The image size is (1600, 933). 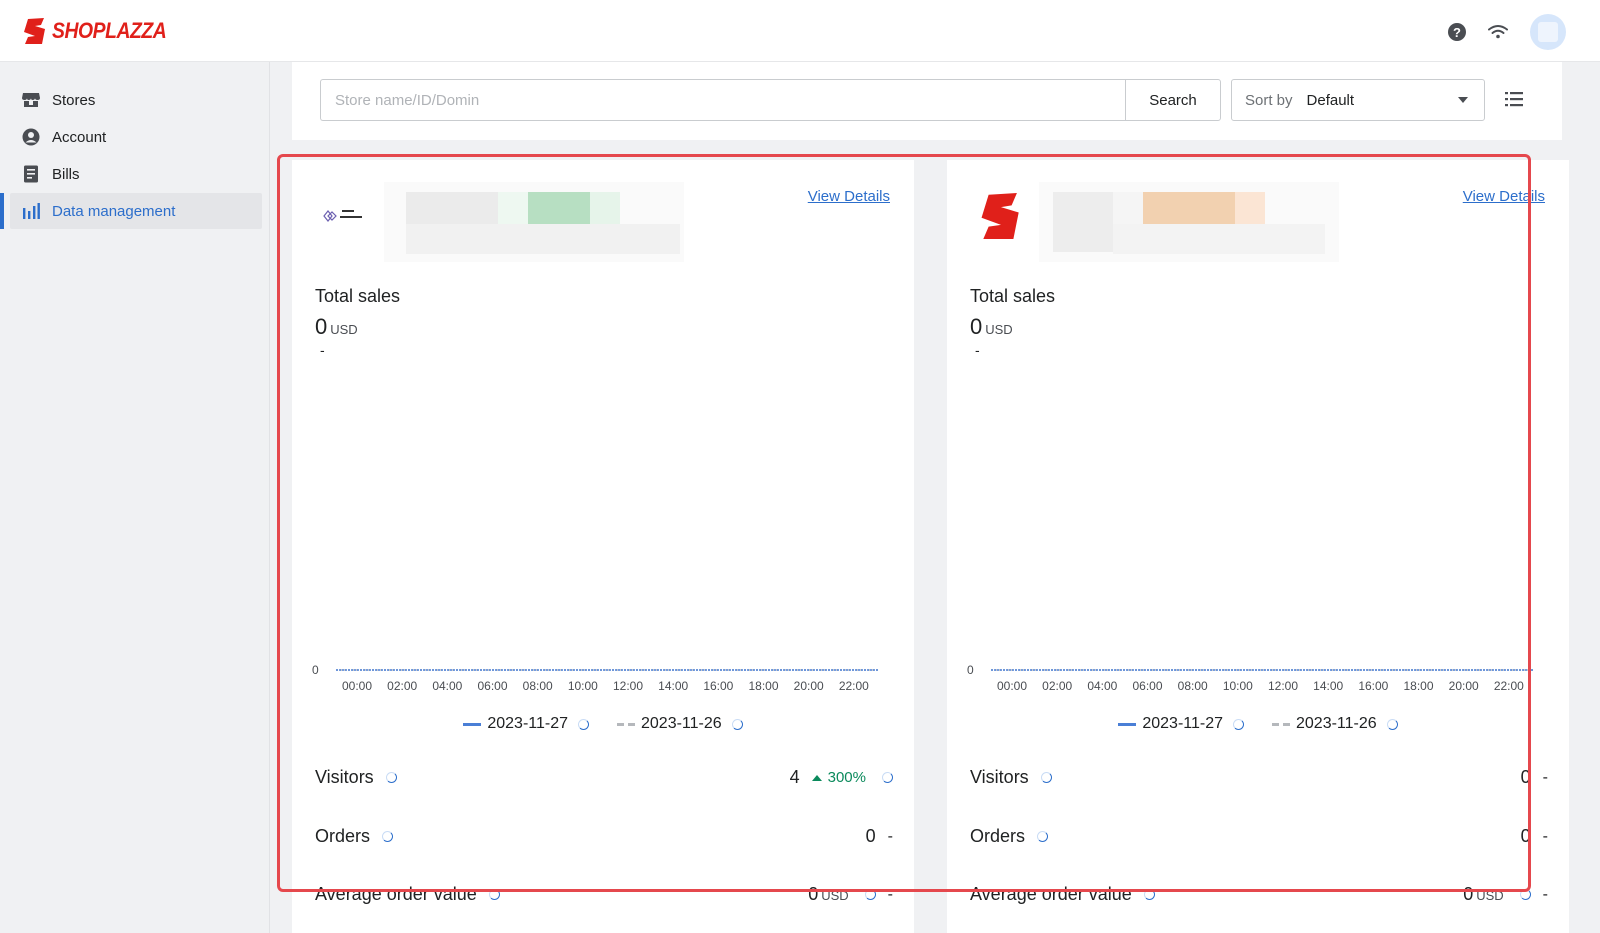 What do you see at coordinates (1057, 686) in the screenshot?
I see `x-tick-label: 02:00` at bounding box center [1057, 686].